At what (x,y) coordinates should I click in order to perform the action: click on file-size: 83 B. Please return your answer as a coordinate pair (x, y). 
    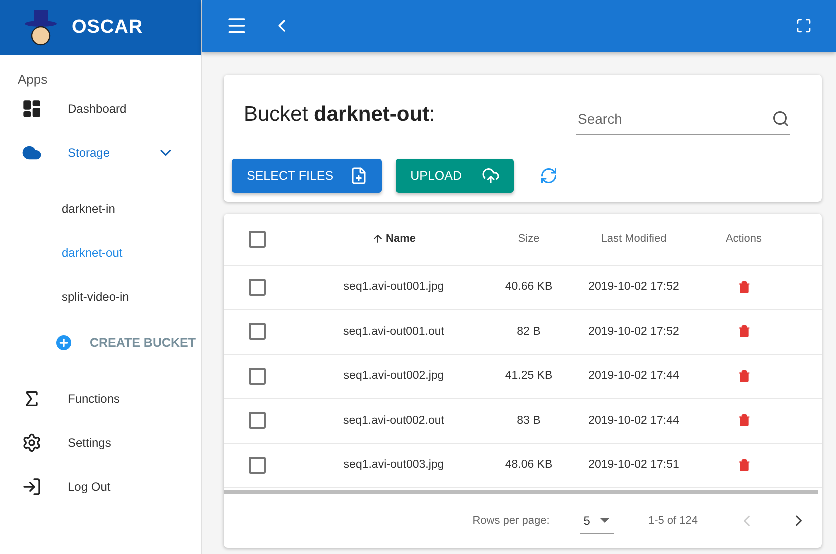
    Looking at the image, I should click on (529, 420).